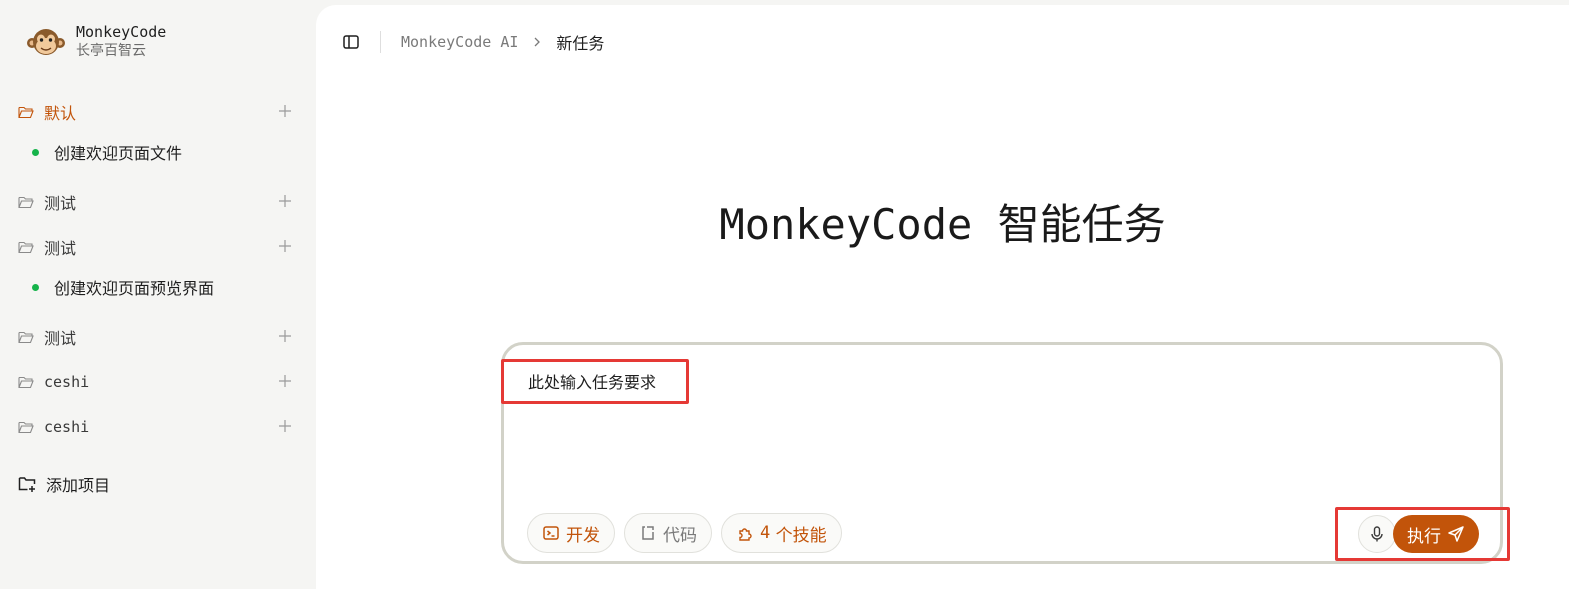  What do you see at coordinates (537, 42) in the screenshot?
I see `chevron-right-icon` at bounding box center [537, 42].